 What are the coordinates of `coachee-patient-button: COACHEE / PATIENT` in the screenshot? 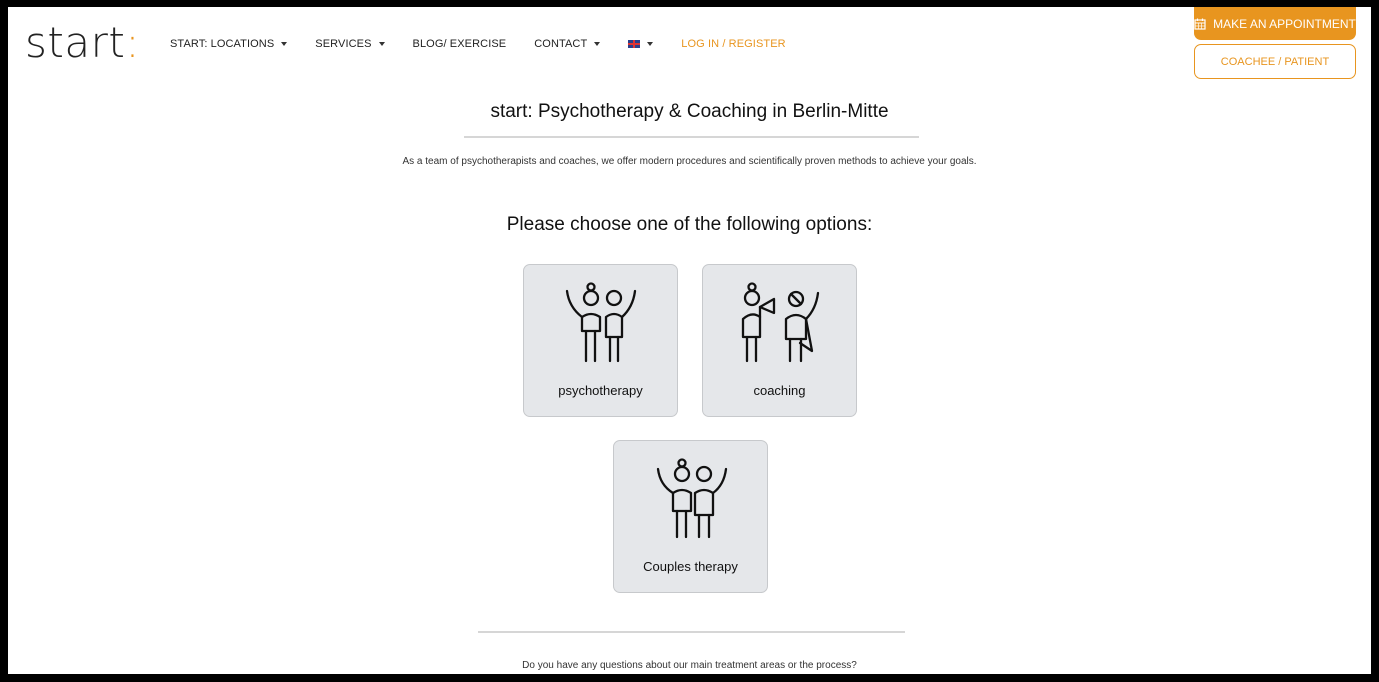 It's located at (1275, 61).